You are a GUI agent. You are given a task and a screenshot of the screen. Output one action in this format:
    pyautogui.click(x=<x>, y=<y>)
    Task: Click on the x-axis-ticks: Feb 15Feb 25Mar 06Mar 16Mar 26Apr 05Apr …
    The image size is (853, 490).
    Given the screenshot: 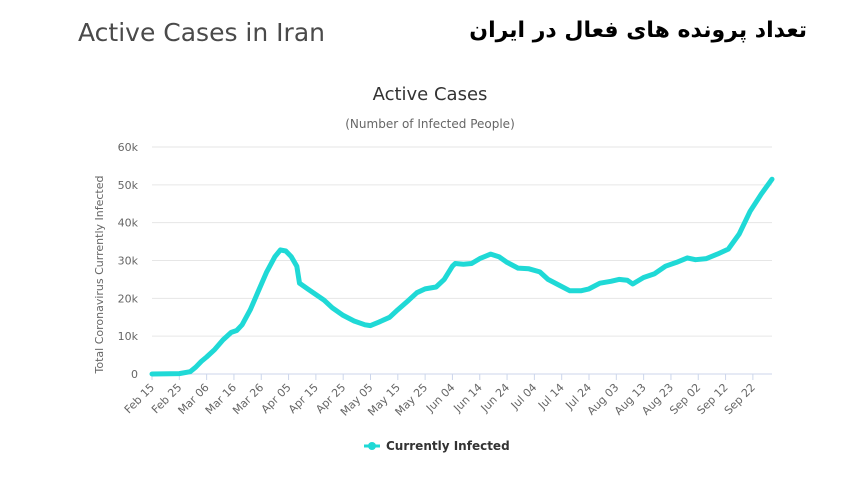 What is the action you would take?
    pyautogui.click(x=440, y=396)
    